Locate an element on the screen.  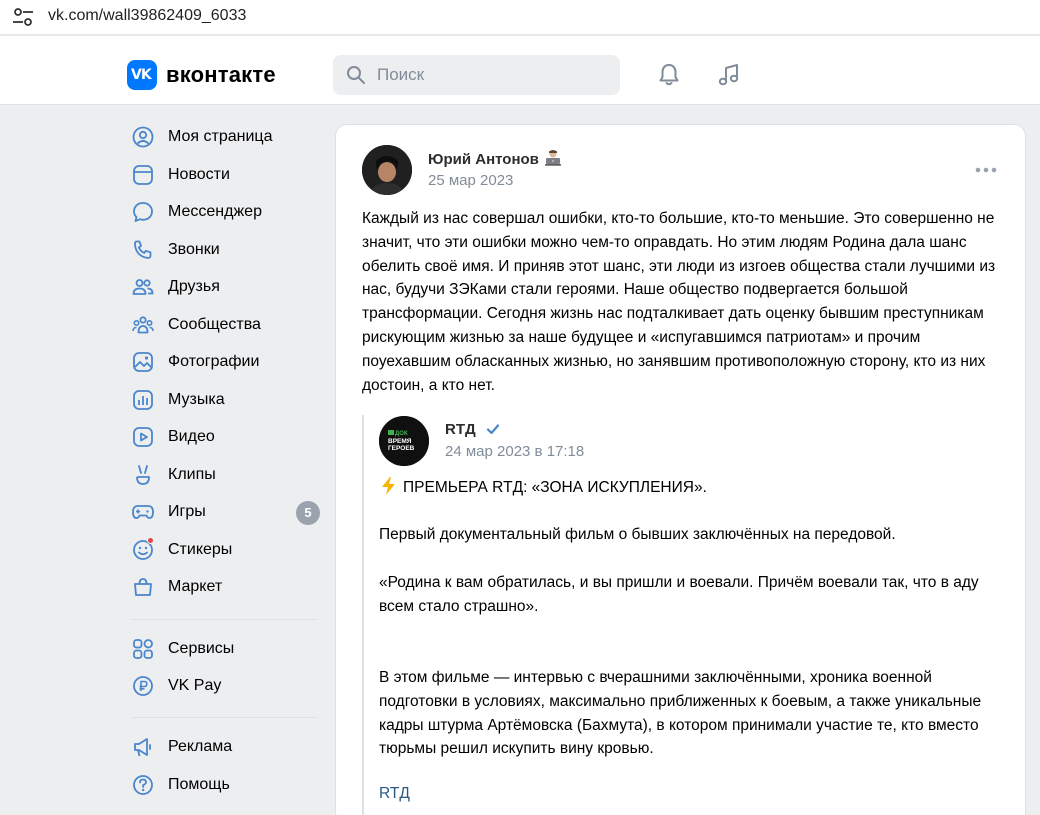
vk-logo-icon: VK is located at coordinates (142, 75).